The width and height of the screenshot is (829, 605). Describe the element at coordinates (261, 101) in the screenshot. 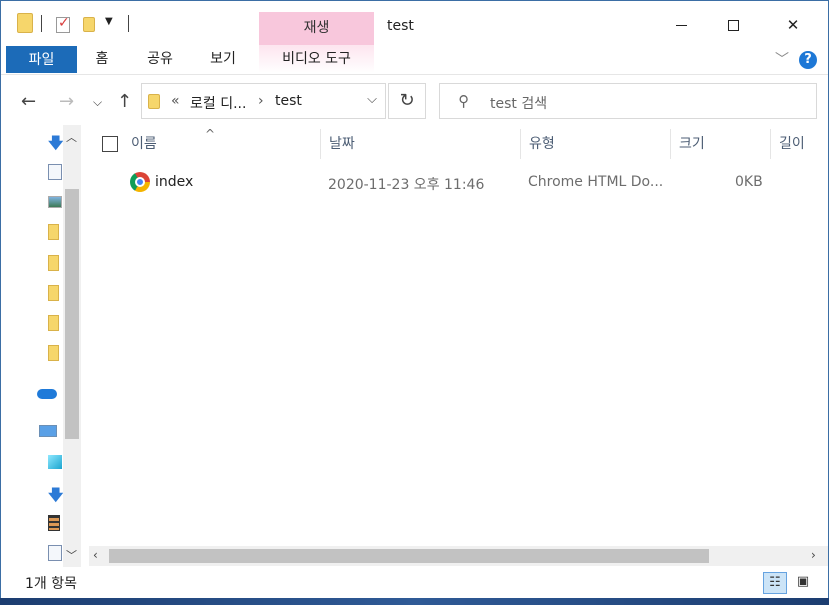

I see `chevron-right-icon: ›` at that location.